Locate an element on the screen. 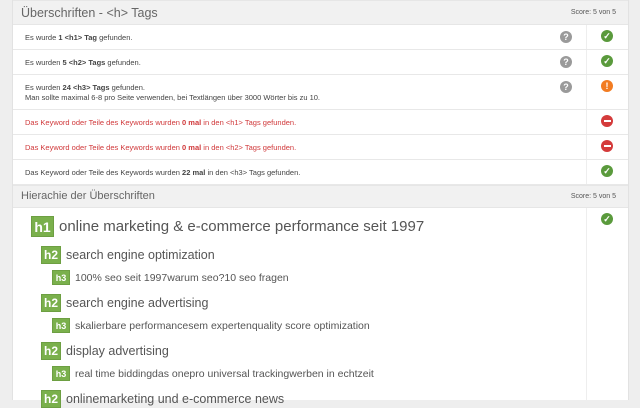 Image resolution: width=640 pixels, height=408 pixels. text: in den <h1> Tags gefunden. is located at coordinates (249, 122).